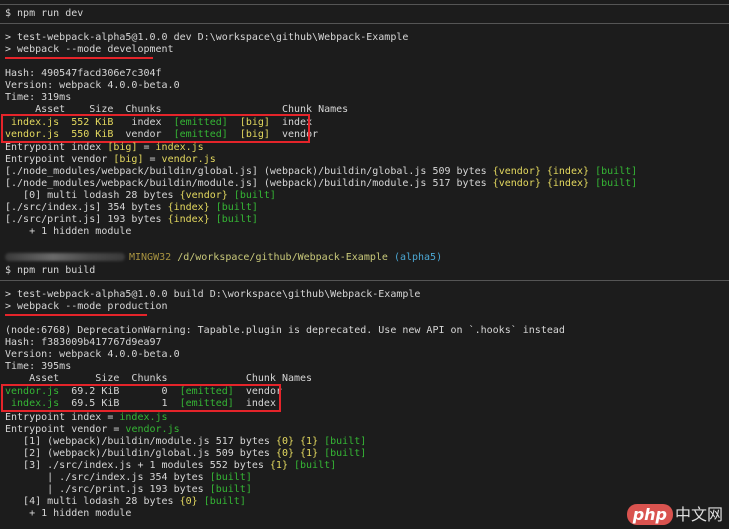 The height and width of the screenshot is (529, 729). What do you see at coordinates (364, 4) in the screenshot?
I see `top-separator` at bounding box center [364, 4].